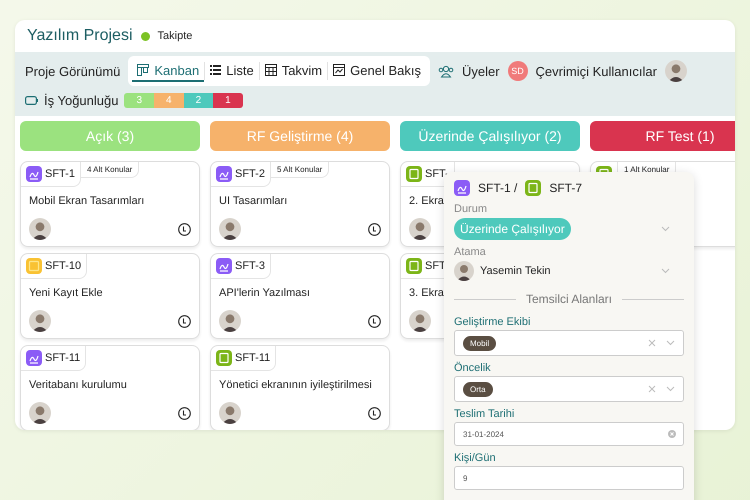 Image resolution: width=750 pixels, height=500 pixels. I want to click on workload-segment: 1, so click(228, 100).